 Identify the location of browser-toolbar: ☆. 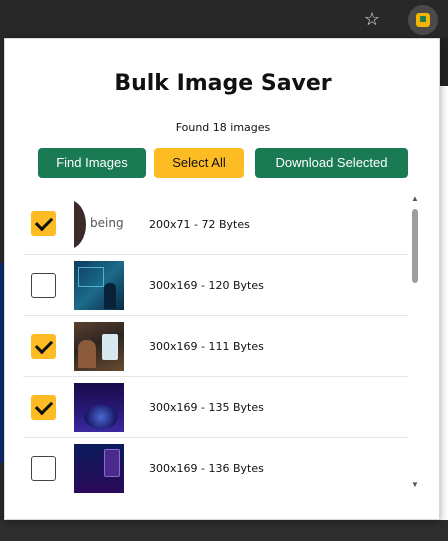
(224, 19).